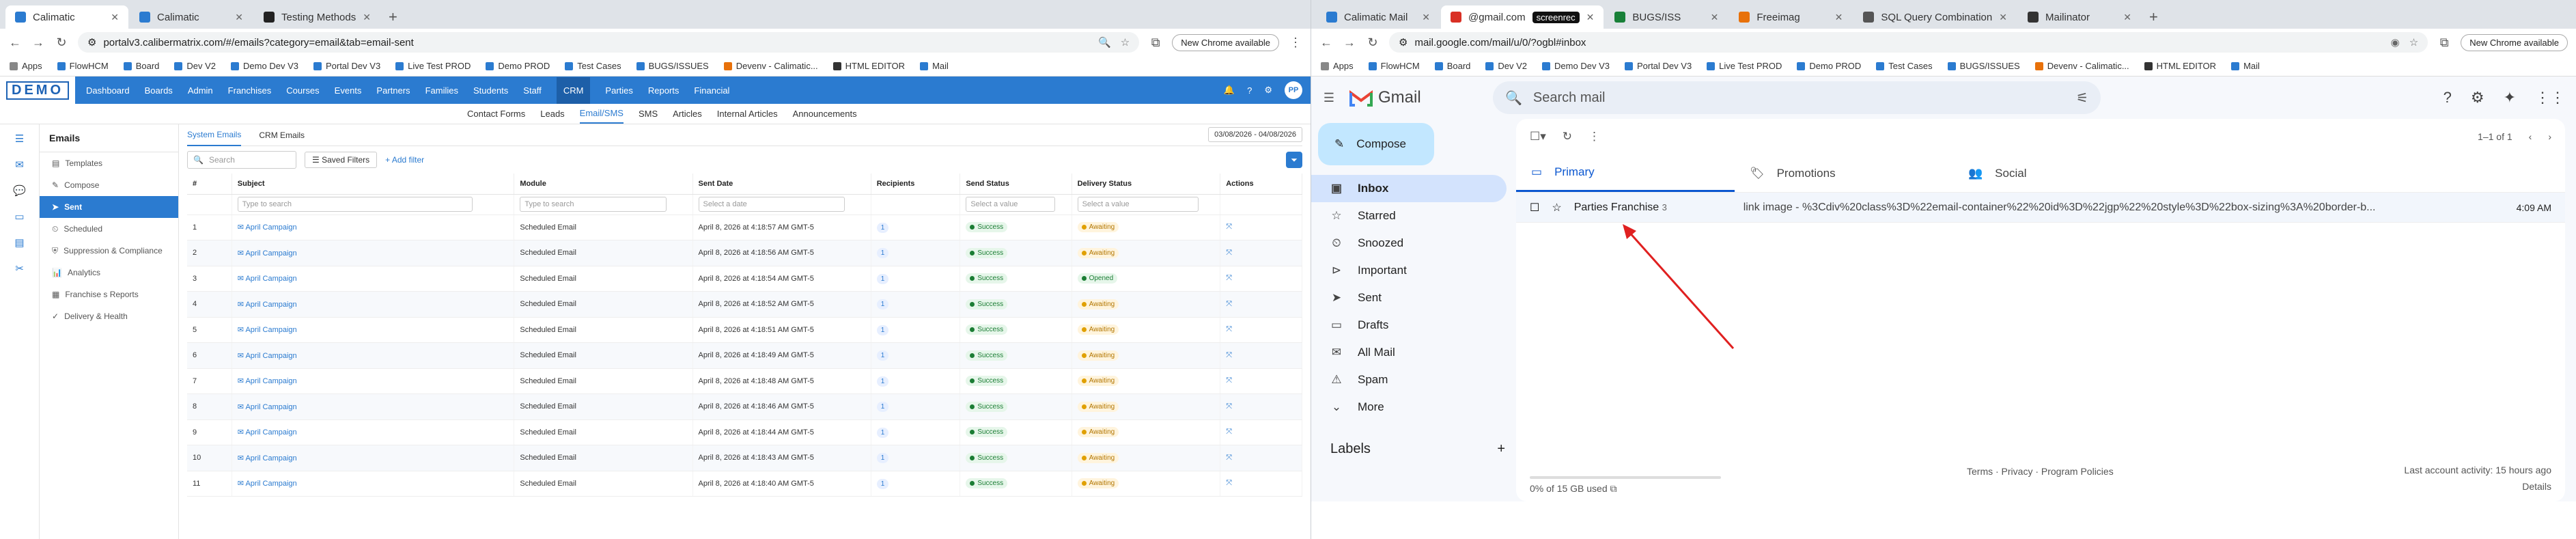 The height and width of the screenshot is (539, 2576). What do you see at coordinates (593, 66) in the screenshot?
I see `bookmark-item: Test Cases` at bounding box center [593, 66].